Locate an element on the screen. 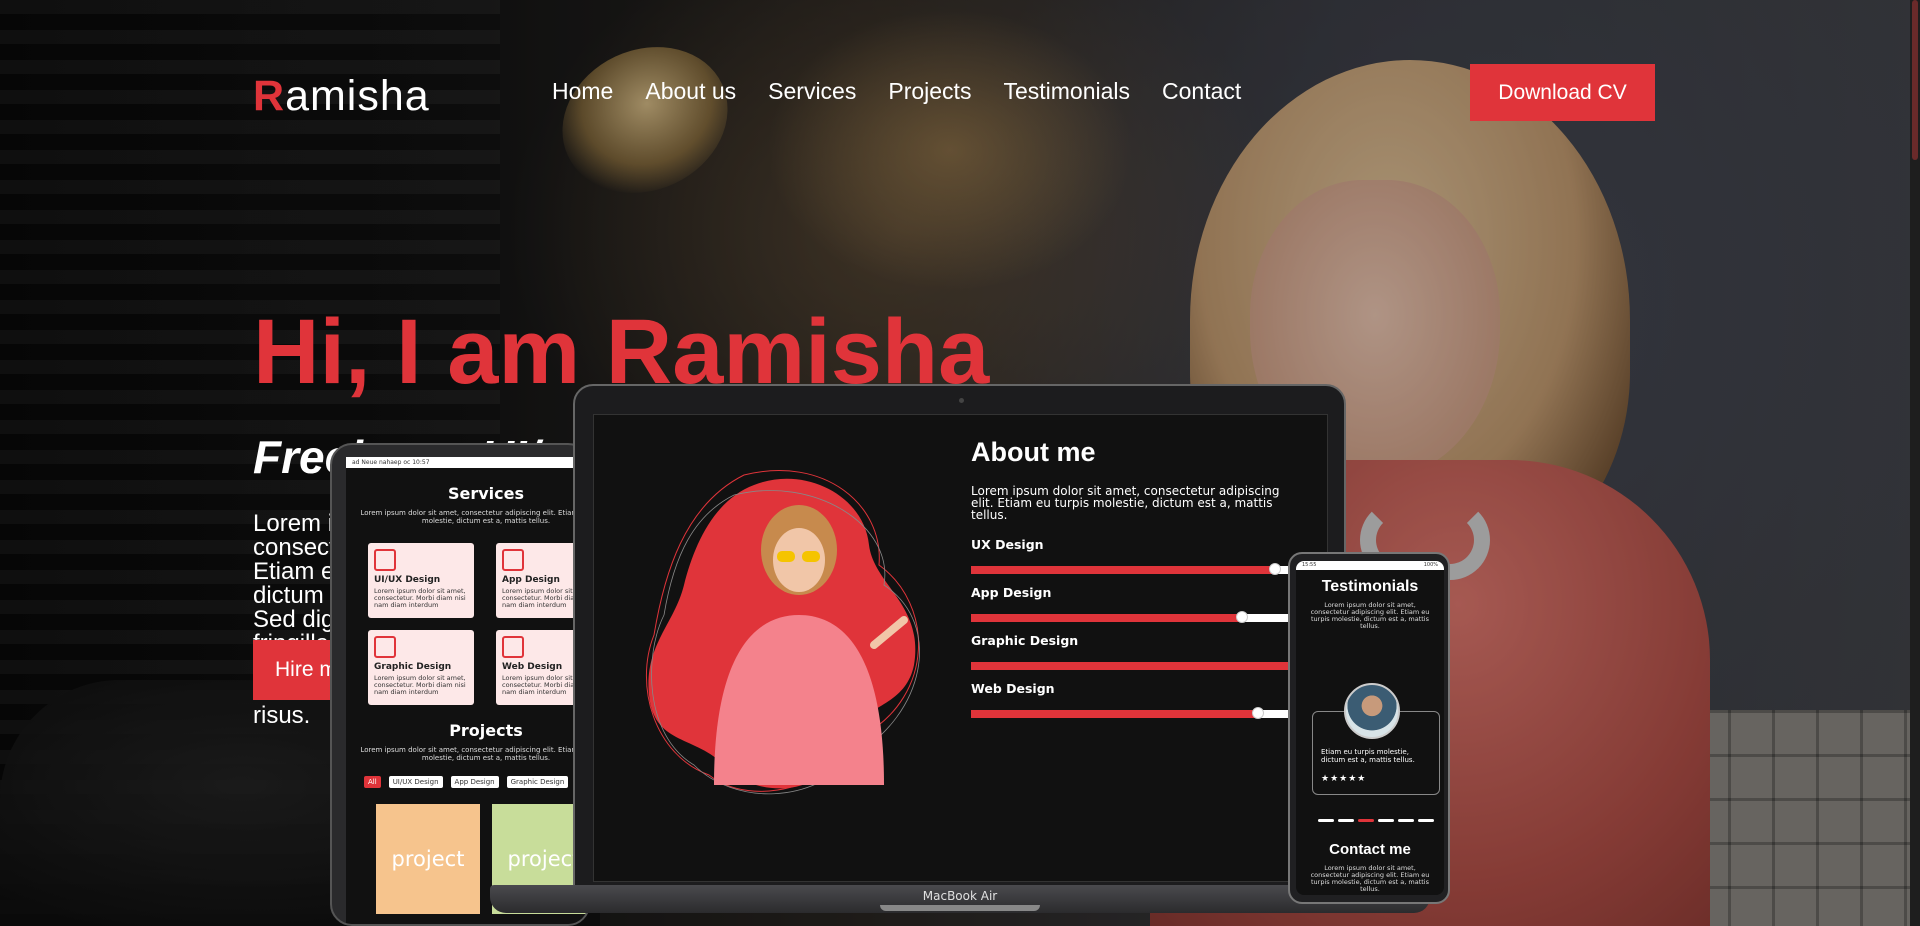 Image resolution: width=1920 pixels, height=926 pixels. skill-label: Graphic Design is located at coordinates (1025, 640).